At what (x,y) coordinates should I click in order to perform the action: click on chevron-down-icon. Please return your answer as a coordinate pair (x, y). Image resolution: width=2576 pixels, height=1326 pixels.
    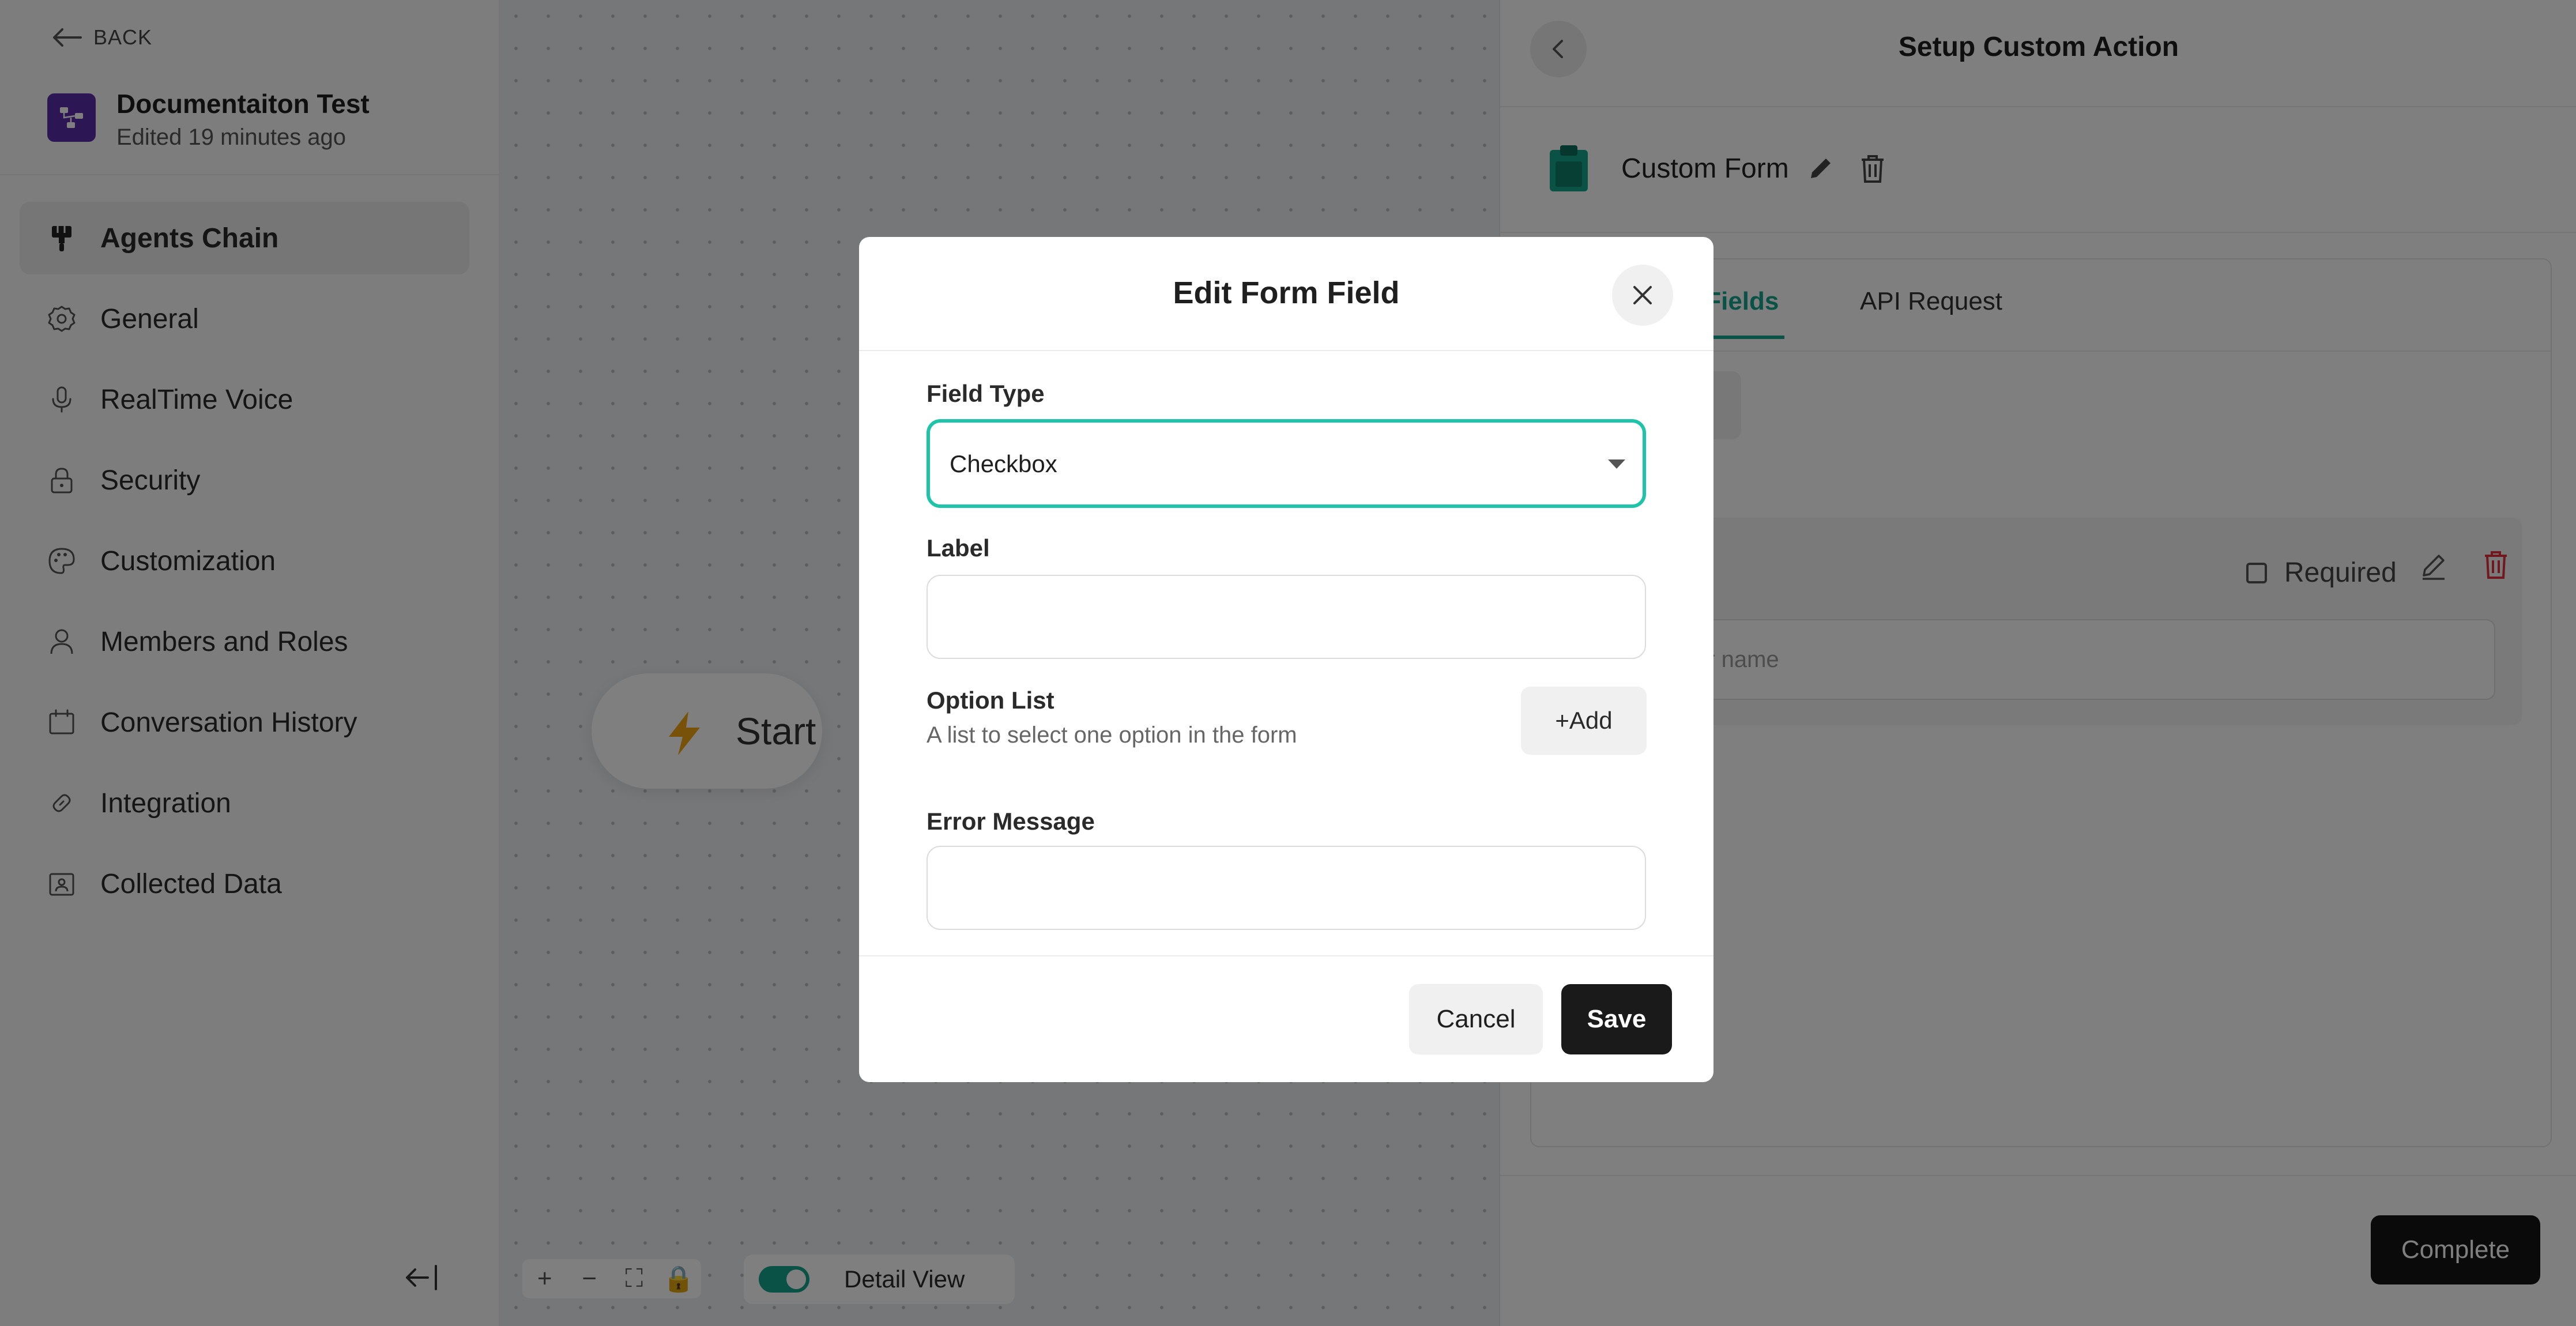
    Looking at the image, I should click on (1616, 464).